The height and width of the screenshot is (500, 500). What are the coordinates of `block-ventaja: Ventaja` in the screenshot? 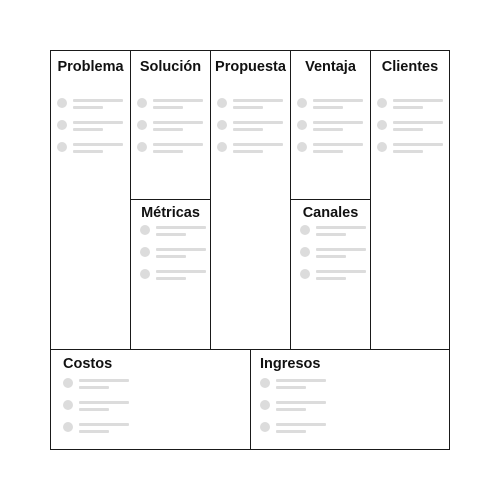 It's located at (330, 125).